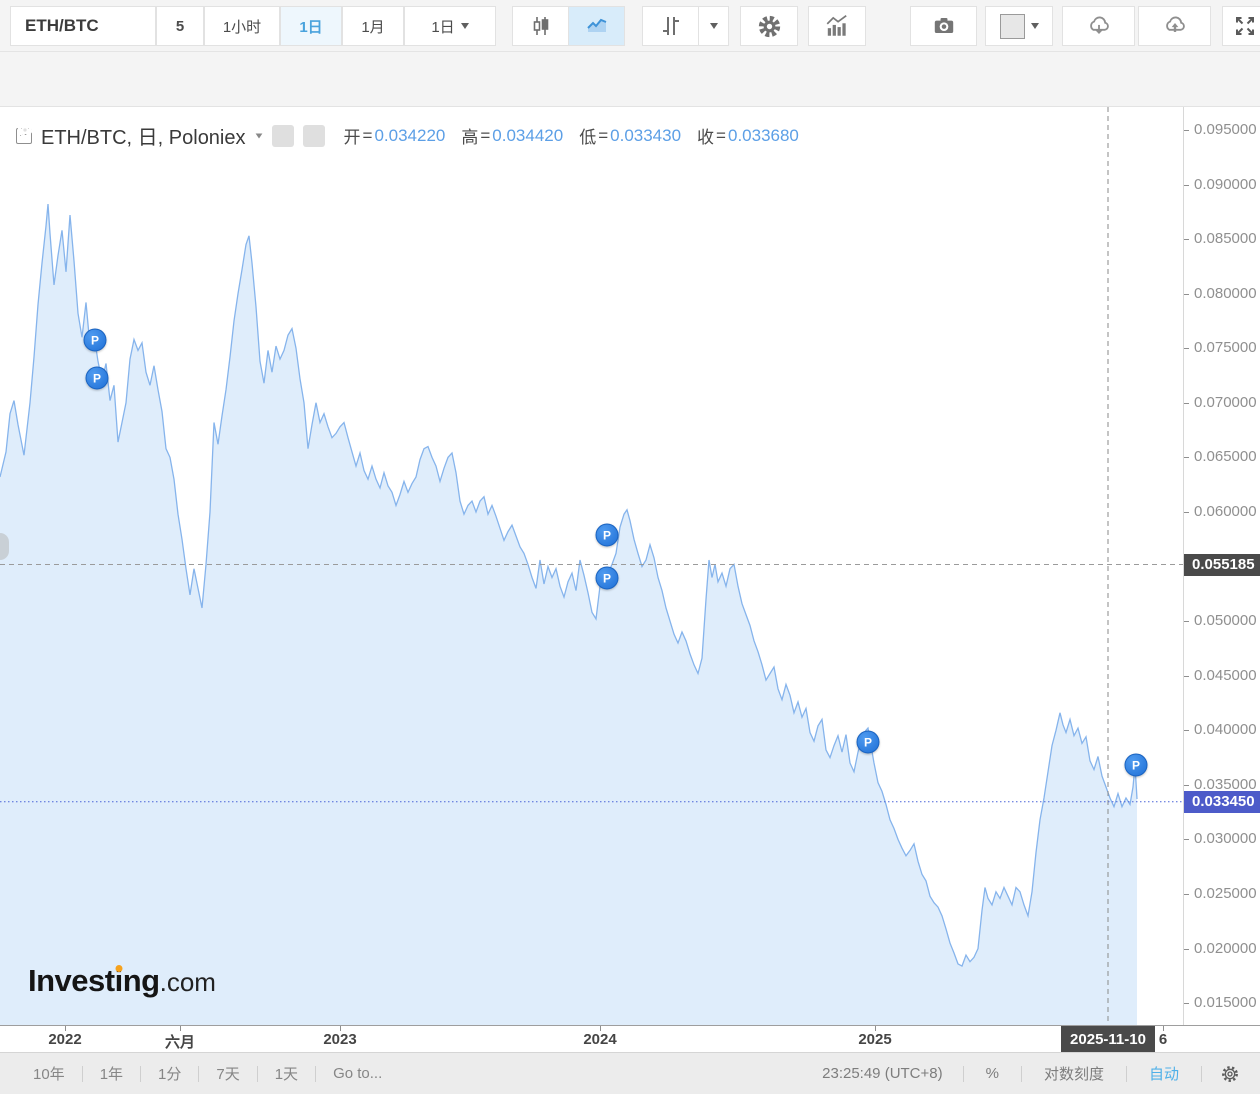 The image size is (1260, 1094). I want to click on load-layout-button, so click(1098, 26).